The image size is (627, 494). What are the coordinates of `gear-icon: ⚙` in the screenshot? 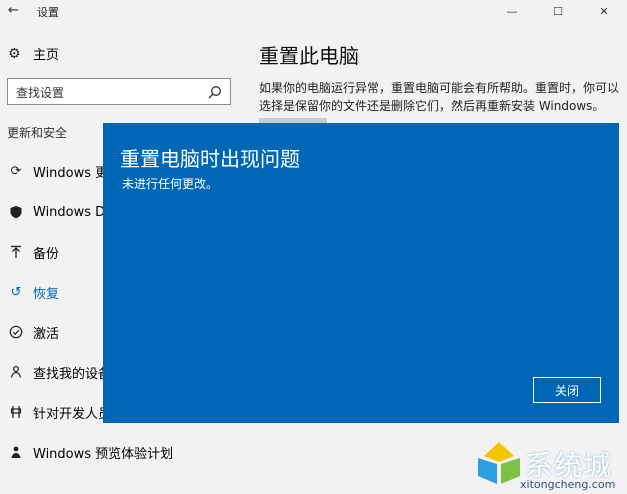 It's located at (14, 53).